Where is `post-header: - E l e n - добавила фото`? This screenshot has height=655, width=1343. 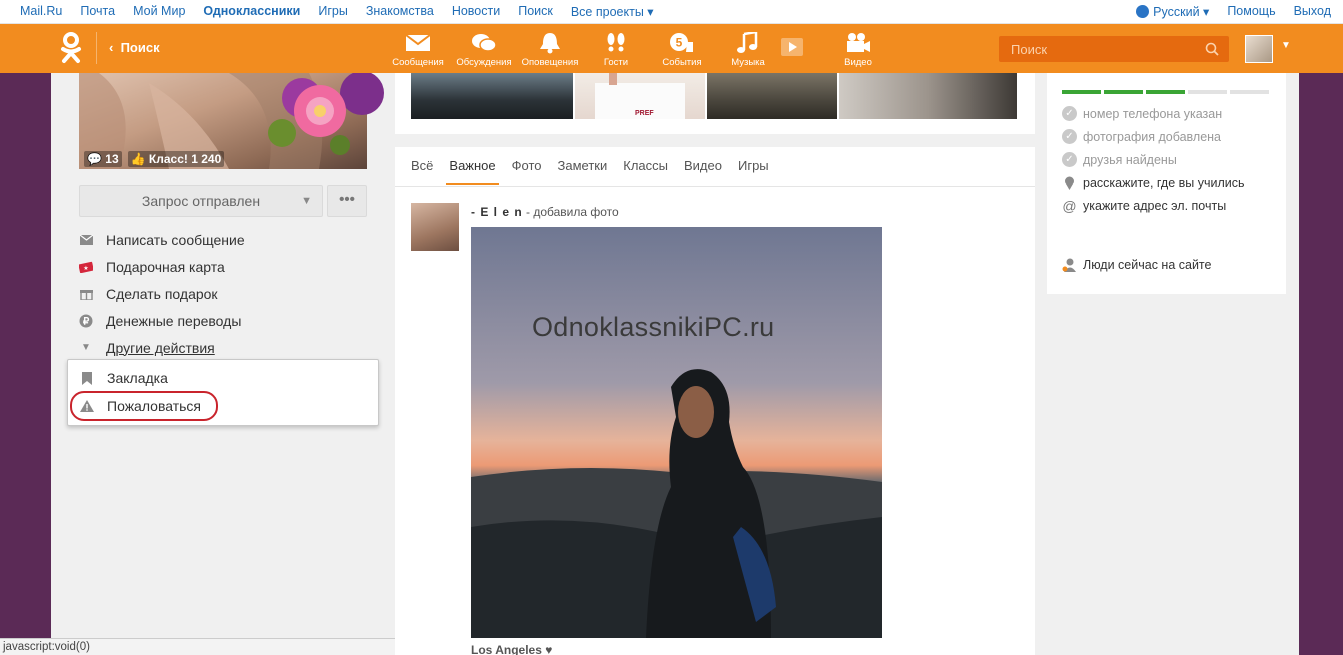
post-header: - E l e n - добавила фото is located at coordinates (545, 212).